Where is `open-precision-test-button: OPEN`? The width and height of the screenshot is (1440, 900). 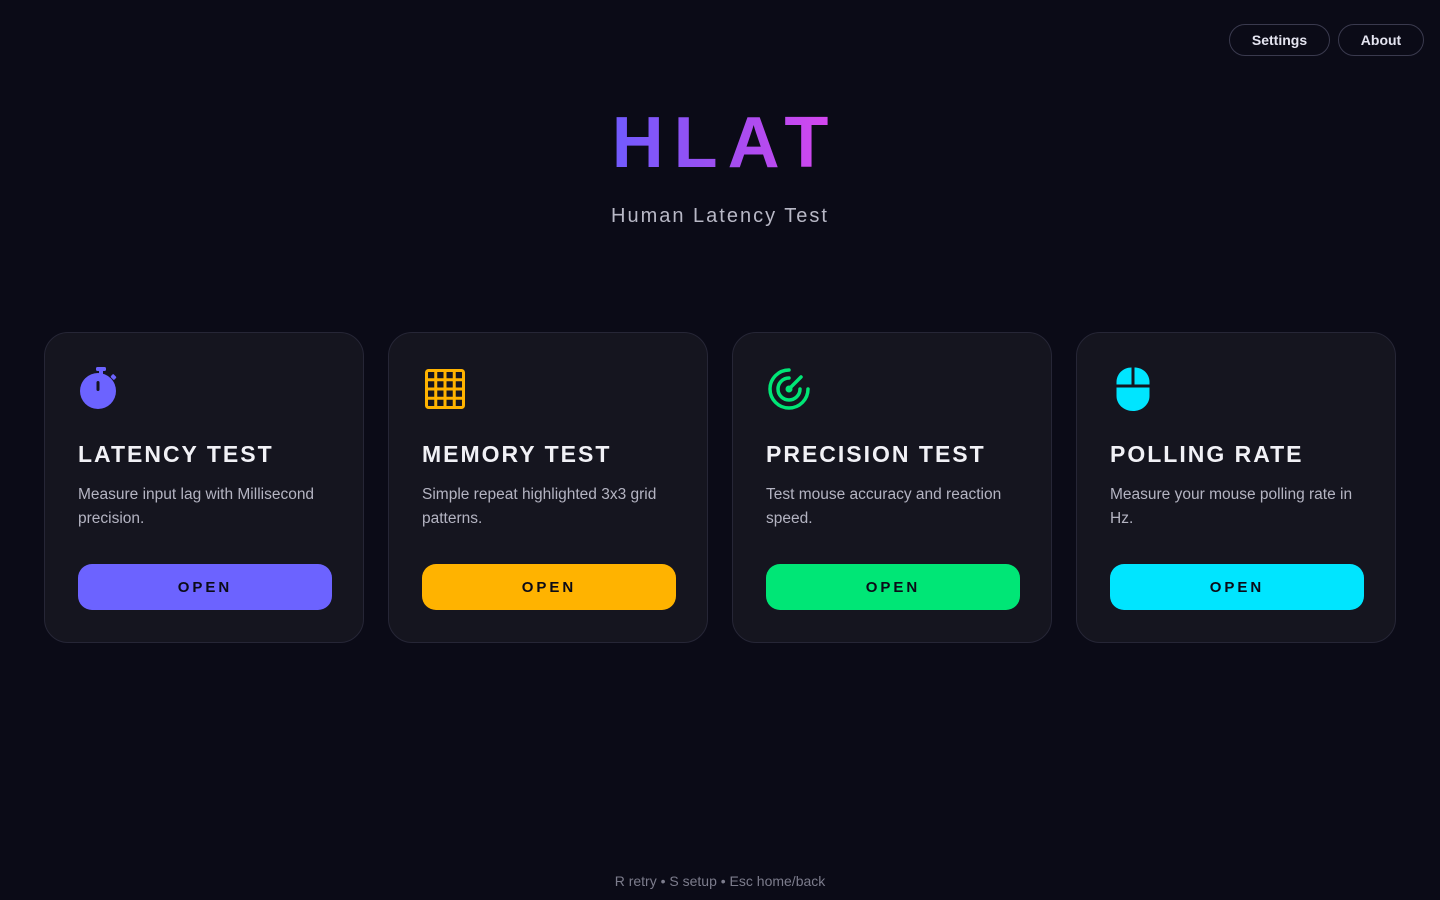
open-precision-test-button: OPEN is located at coordinates (893, 587).